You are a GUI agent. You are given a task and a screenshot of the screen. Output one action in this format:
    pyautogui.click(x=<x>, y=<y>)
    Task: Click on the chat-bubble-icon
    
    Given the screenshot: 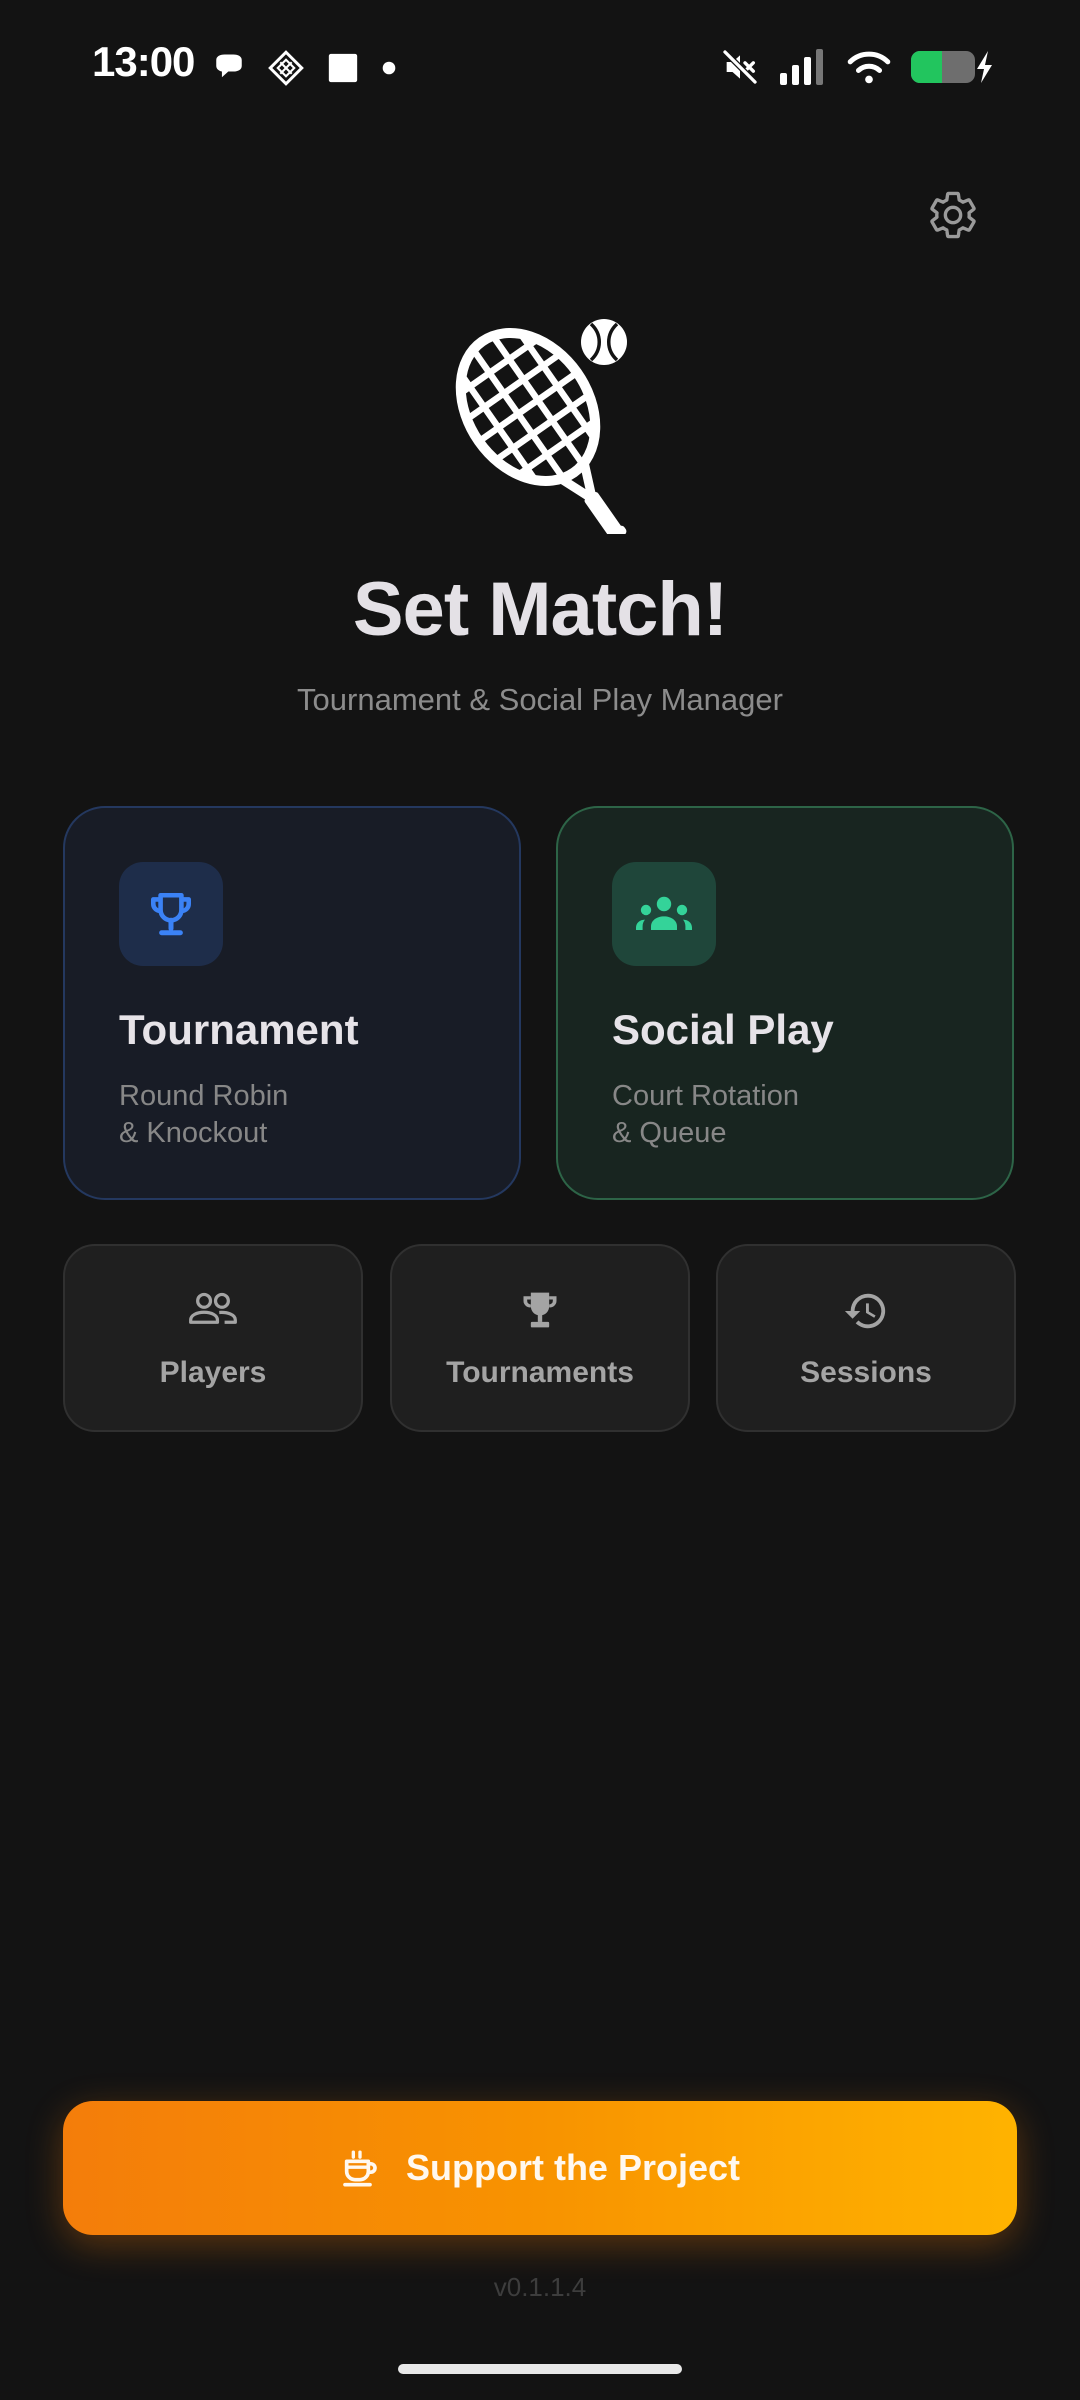 What is the action you would take?
    pyautogui.click(x=229, y=66)
    